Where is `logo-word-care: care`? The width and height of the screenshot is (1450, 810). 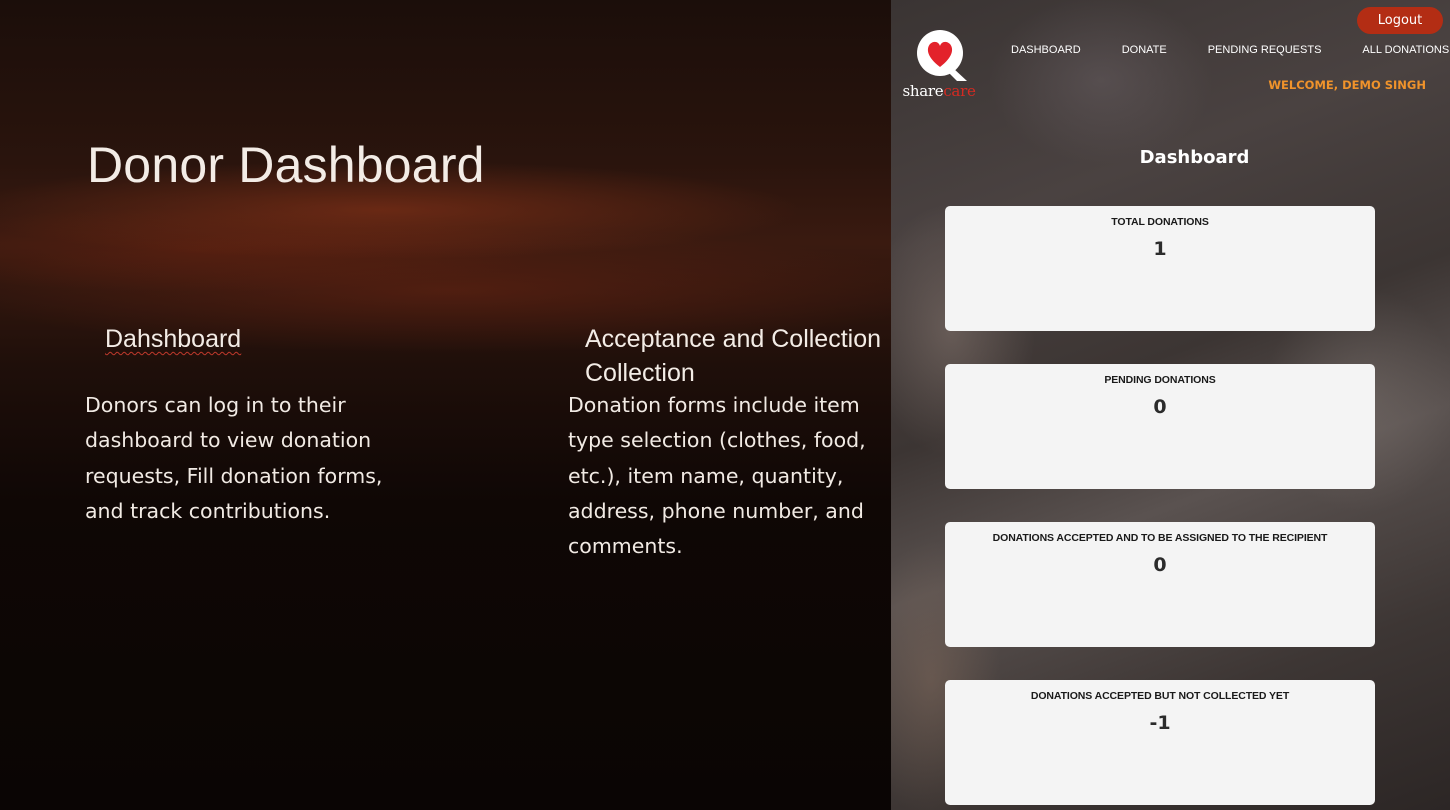
logo-word-care: care is located at coordinates (959, 91).